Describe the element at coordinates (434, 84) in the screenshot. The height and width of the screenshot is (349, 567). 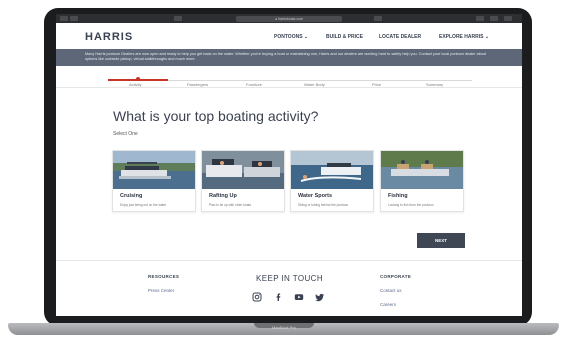
I see `step-summary: Summary` at that location.